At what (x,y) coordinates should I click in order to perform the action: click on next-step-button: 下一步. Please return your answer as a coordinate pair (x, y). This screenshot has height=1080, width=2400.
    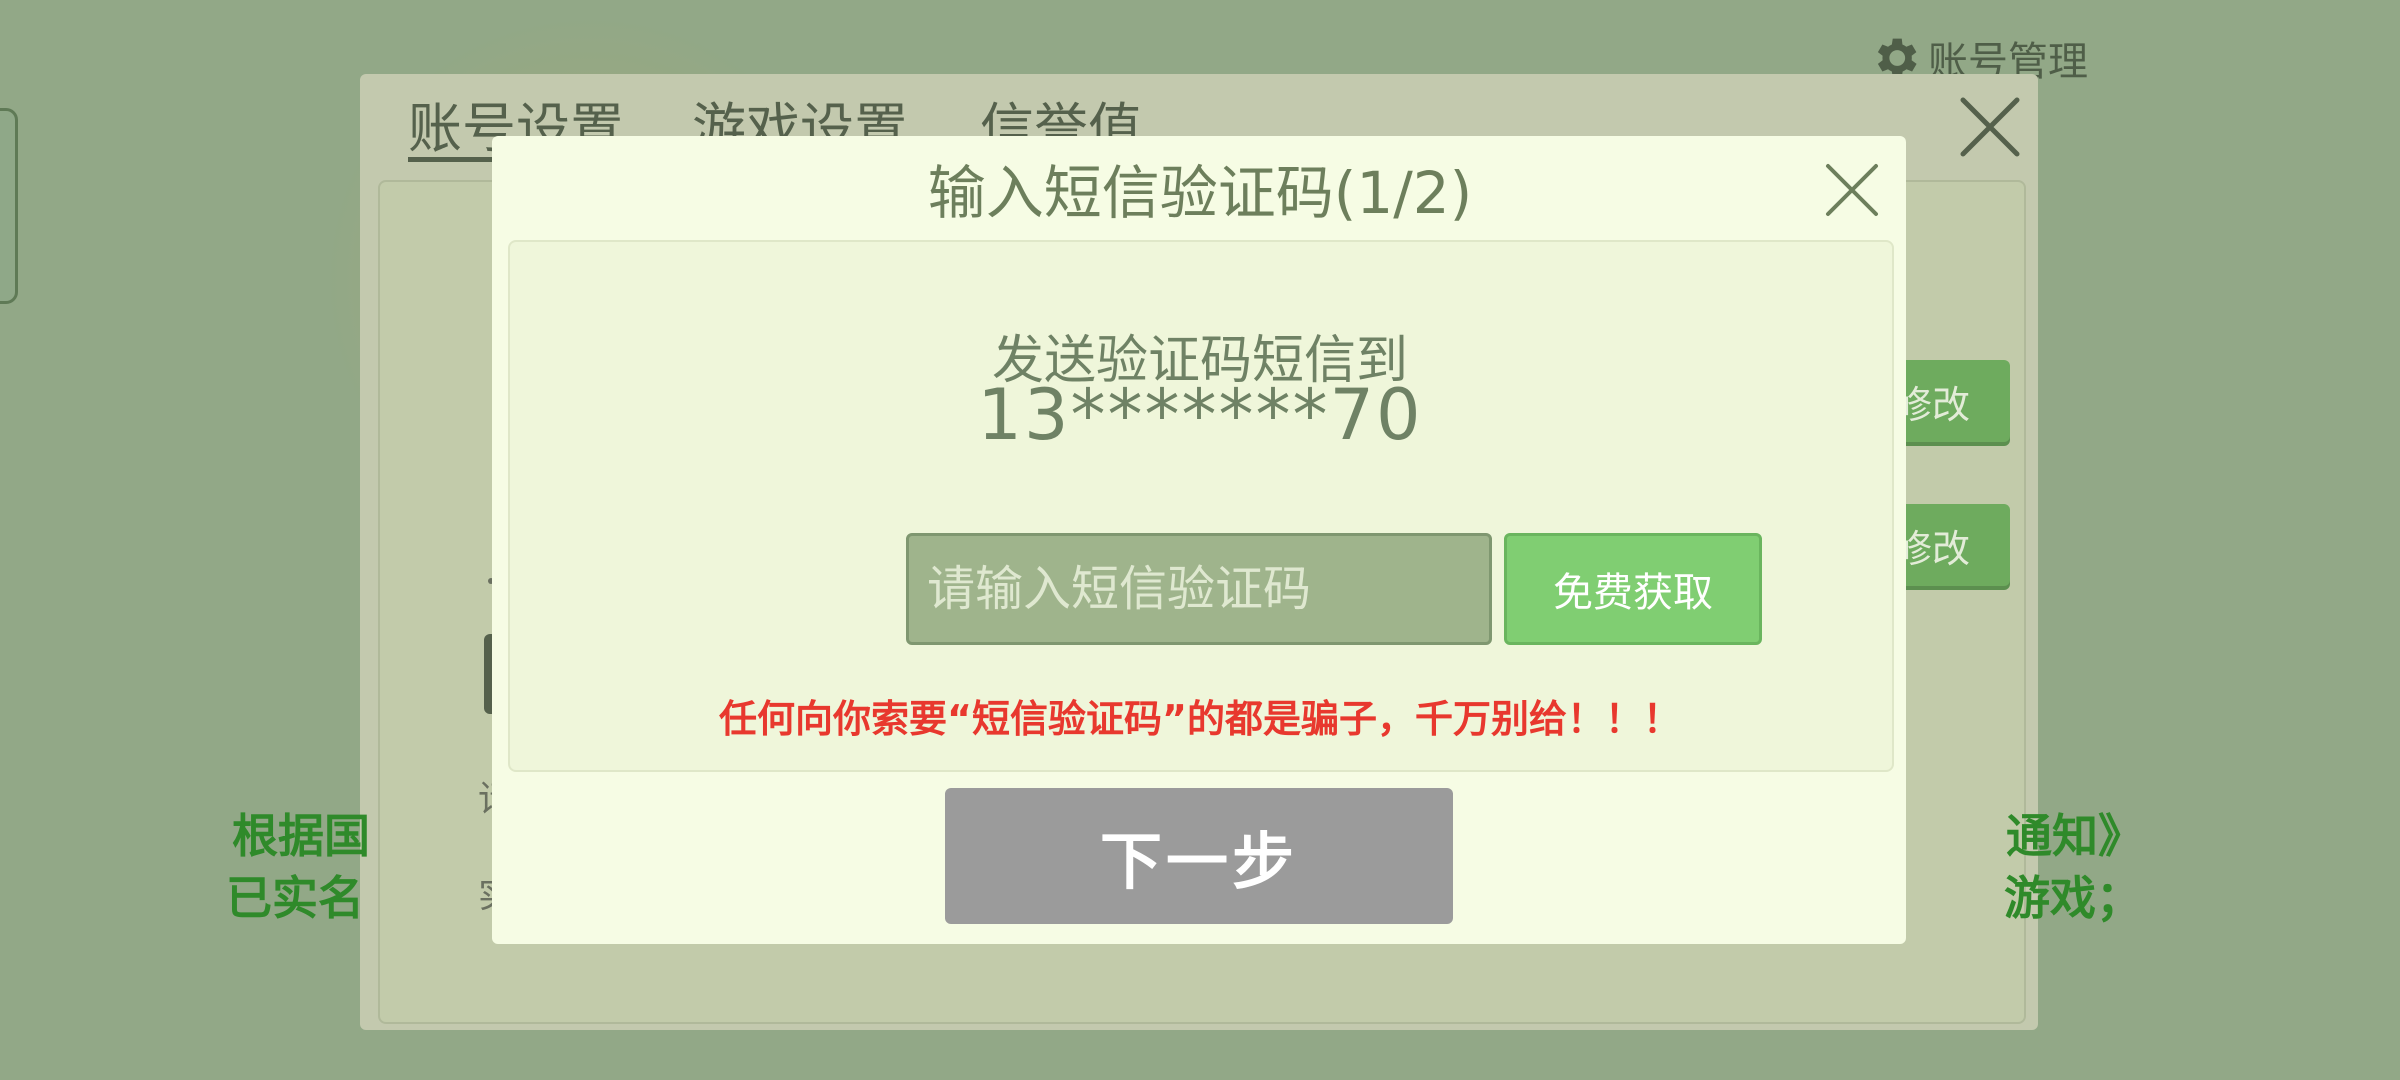
    Looking at the image, I should click on (1199, 856).